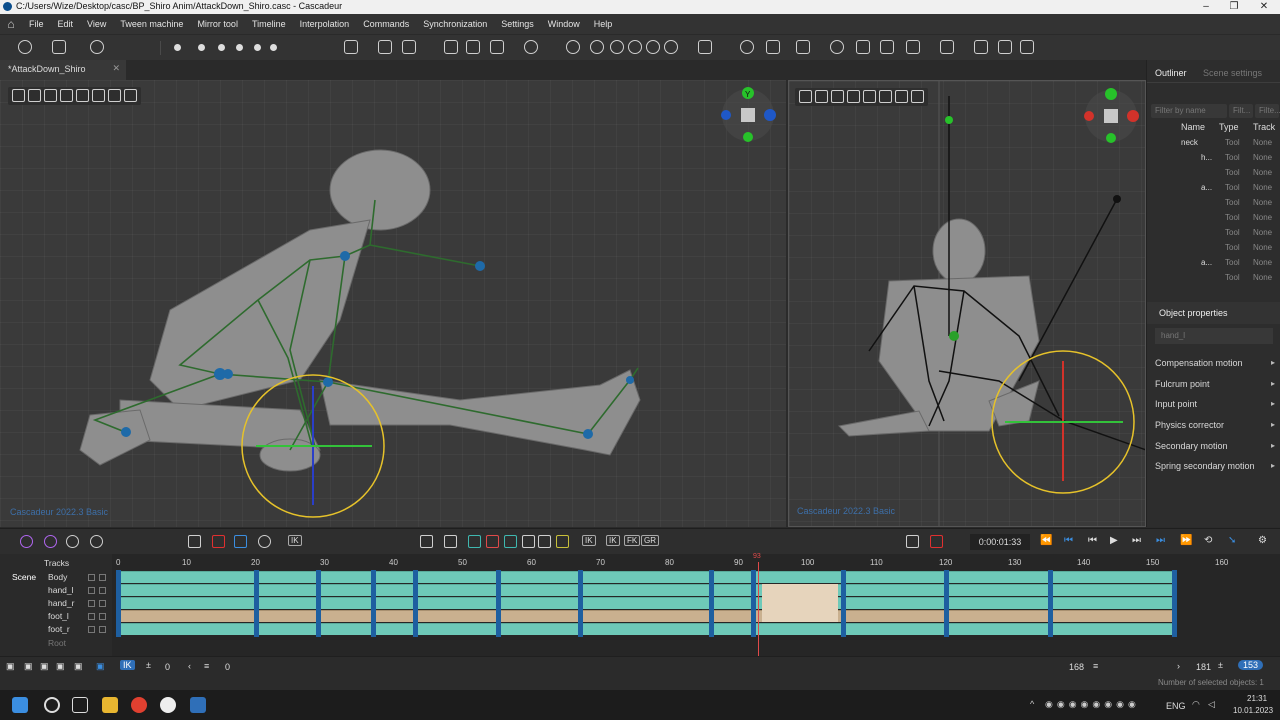 This screenshot has width=1280, height=720. Describe the element at coordinates (58, 616) in the screenshot. I see `track-foot-l: foot_l` at that location.